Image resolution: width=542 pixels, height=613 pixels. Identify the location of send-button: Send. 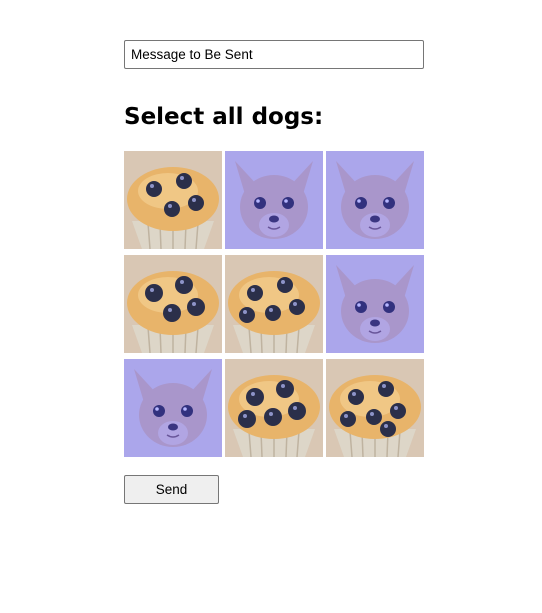
(171, 489).